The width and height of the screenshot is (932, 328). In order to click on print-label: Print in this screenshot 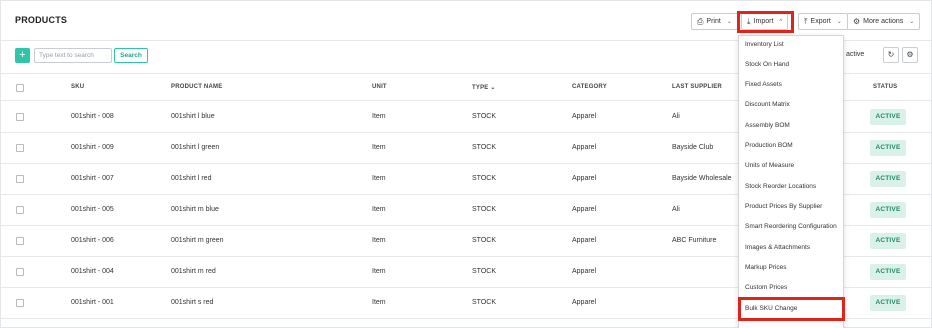, I will do `click(713, 21)`.